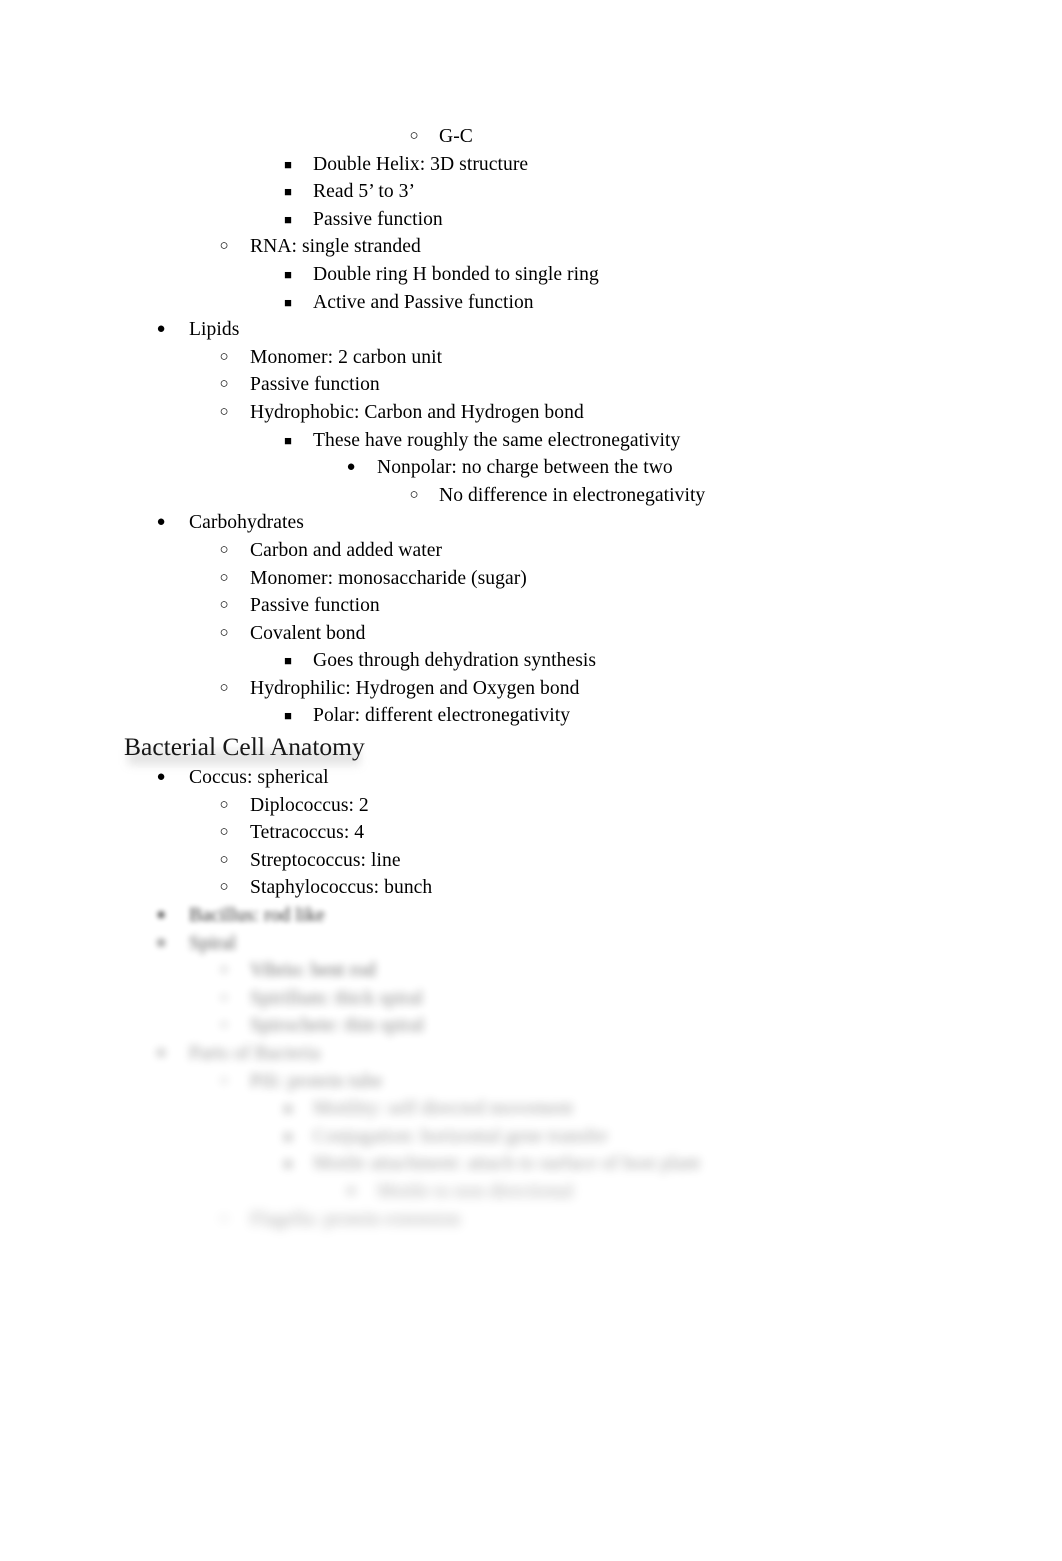 The height and width of the screenshot is (1561, 1062). I want to click on outline-item: ○ Vibrio: bent rod, so click(531, 971).